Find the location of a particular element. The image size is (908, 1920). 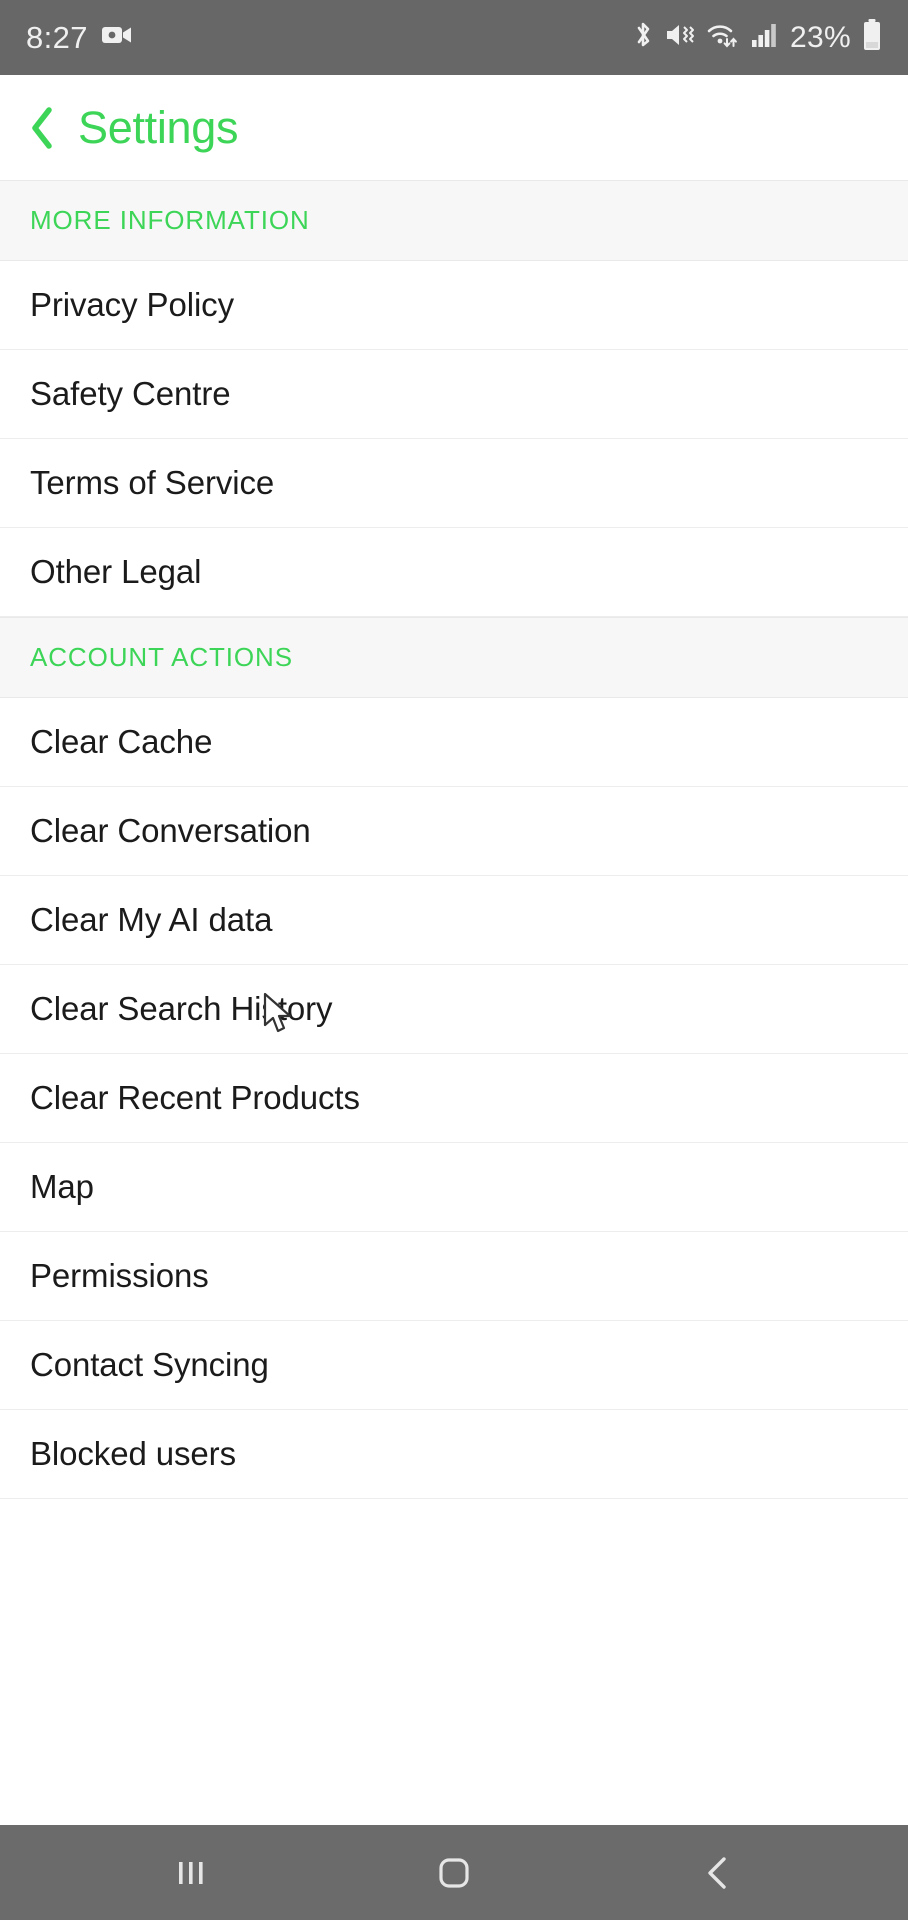

list-item-label: Safety Centre is located at coordinates (130, 393).